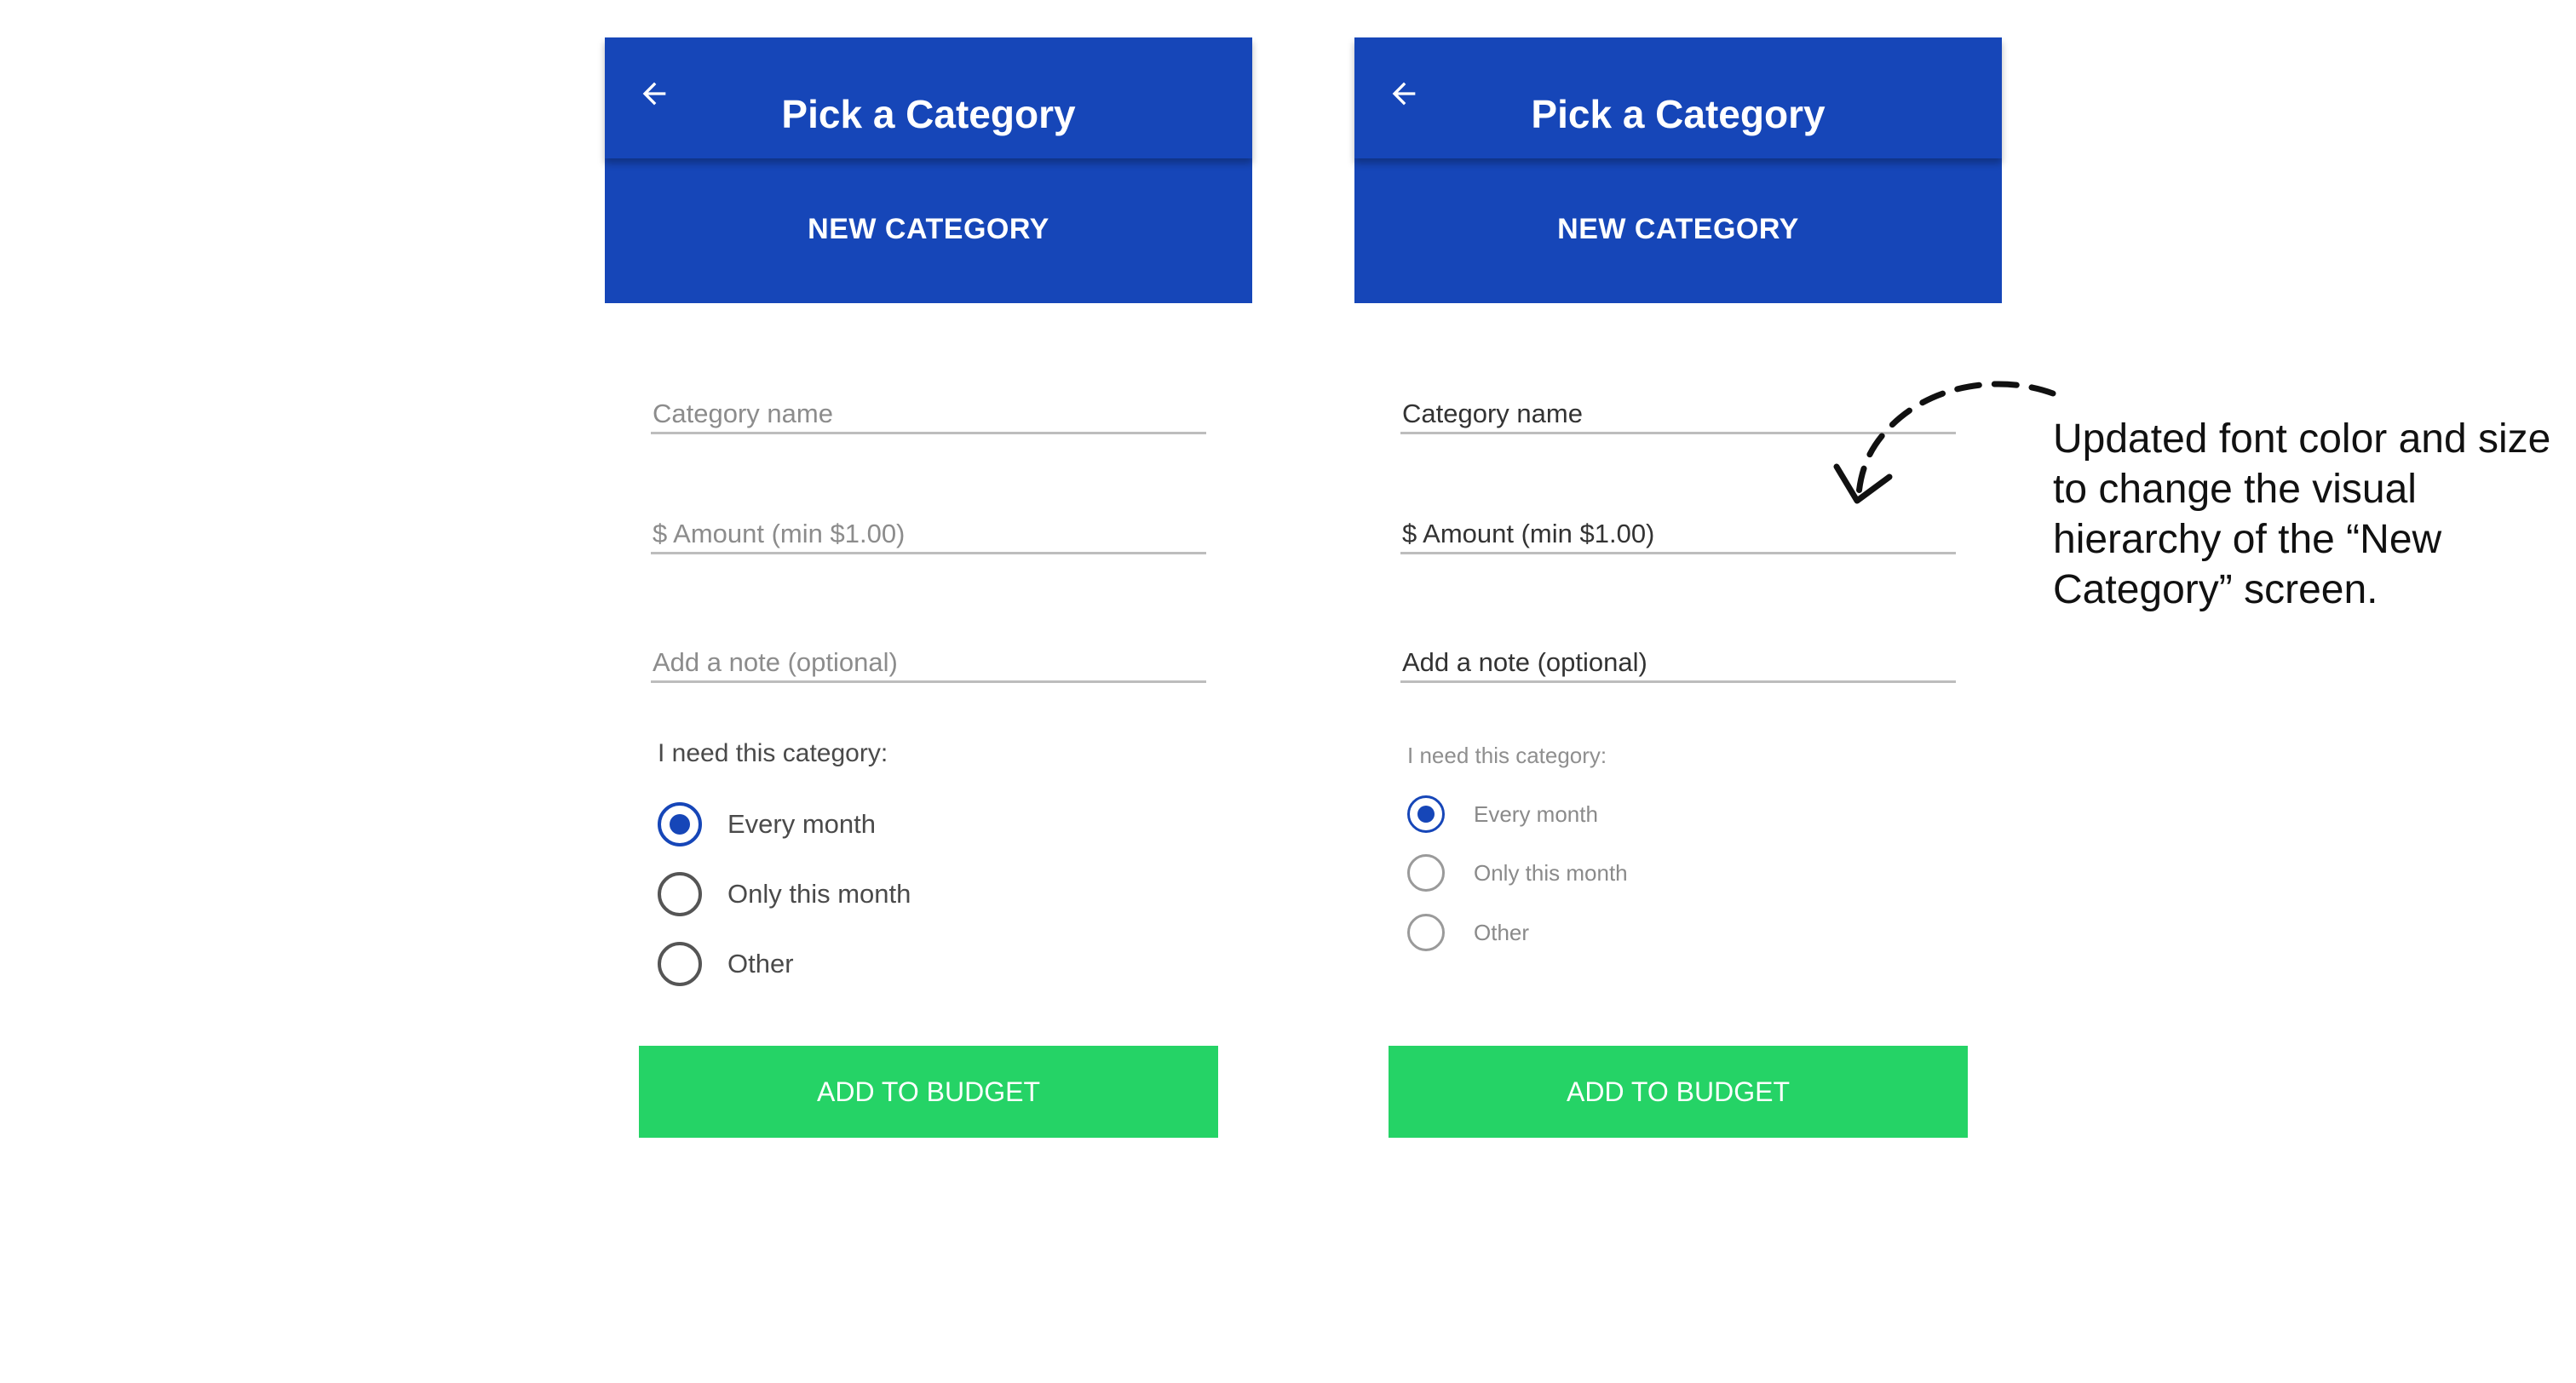  I want to click on category-name-input, so click(928, 407).